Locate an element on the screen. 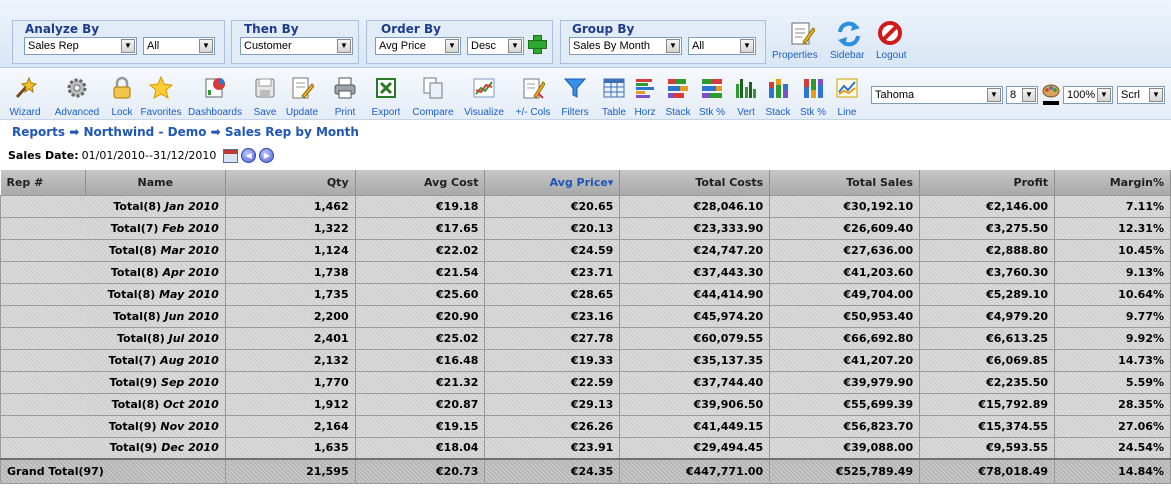 The width and height of the screenshot is (1171, 503). cell-total-sales: €26,609.40 is located at coordinates (845, 228).